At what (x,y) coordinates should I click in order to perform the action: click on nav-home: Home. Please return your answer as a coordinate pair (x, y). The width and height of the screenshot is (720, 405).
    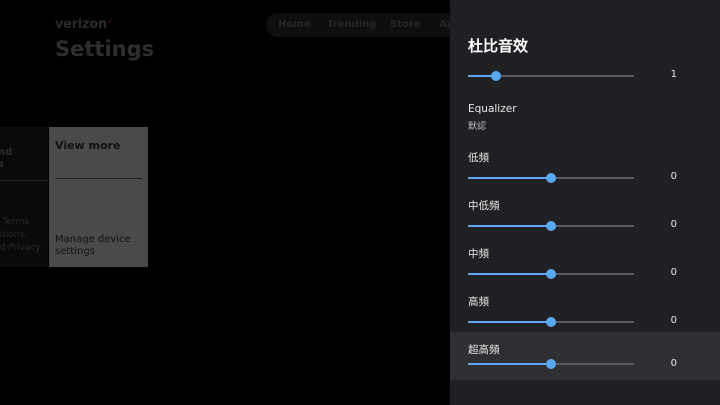
    Looking at the image, I should click on (294, 24).